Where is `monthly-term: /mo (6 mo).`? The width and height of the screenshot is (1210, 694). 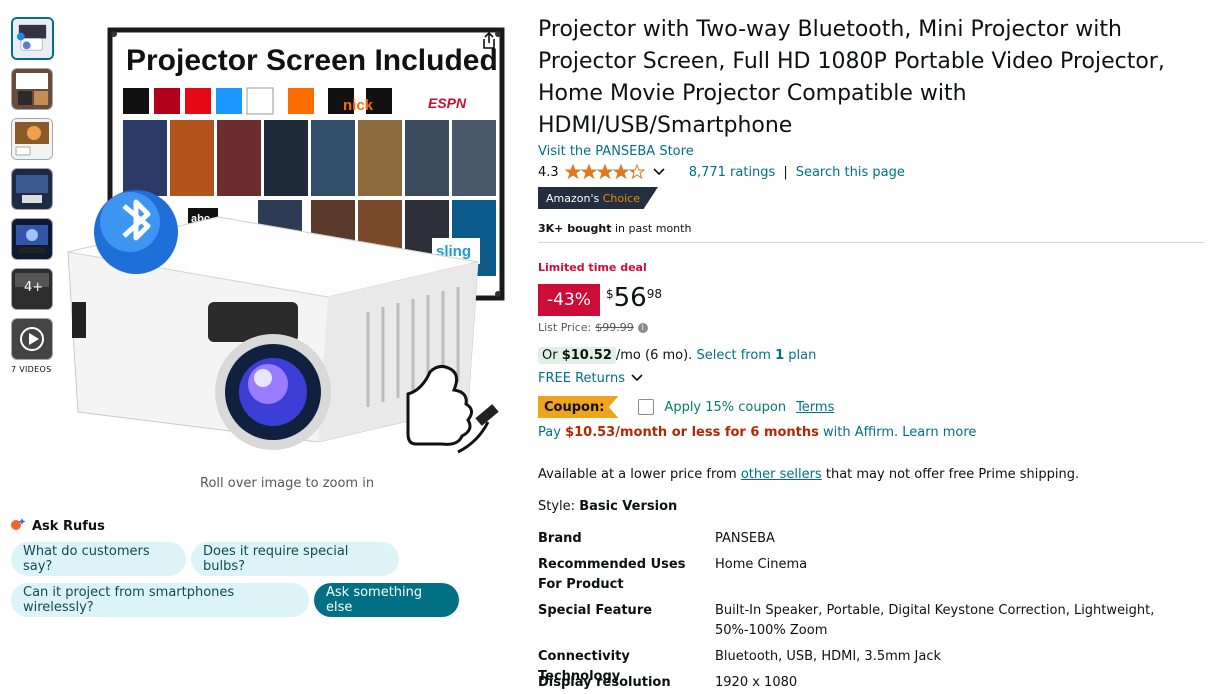 monthly-term: /mo (6 mo). is located at coordinates (654, 355).